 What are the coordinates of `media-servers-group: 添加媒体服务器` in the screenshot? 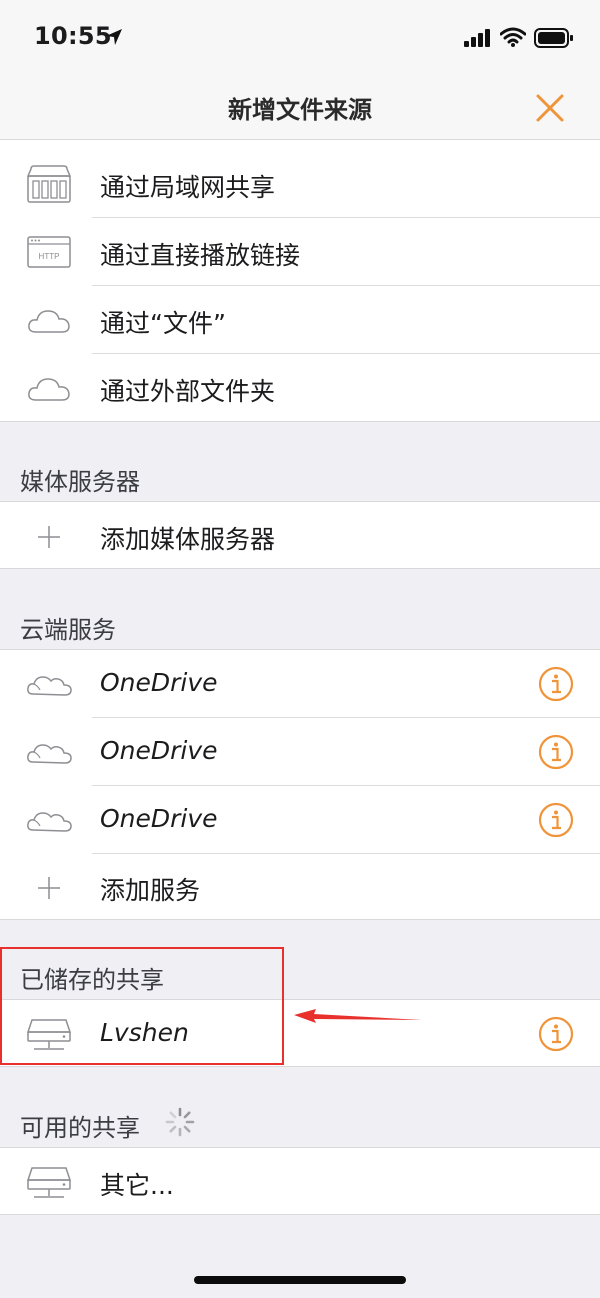 It's located at (300, 535).